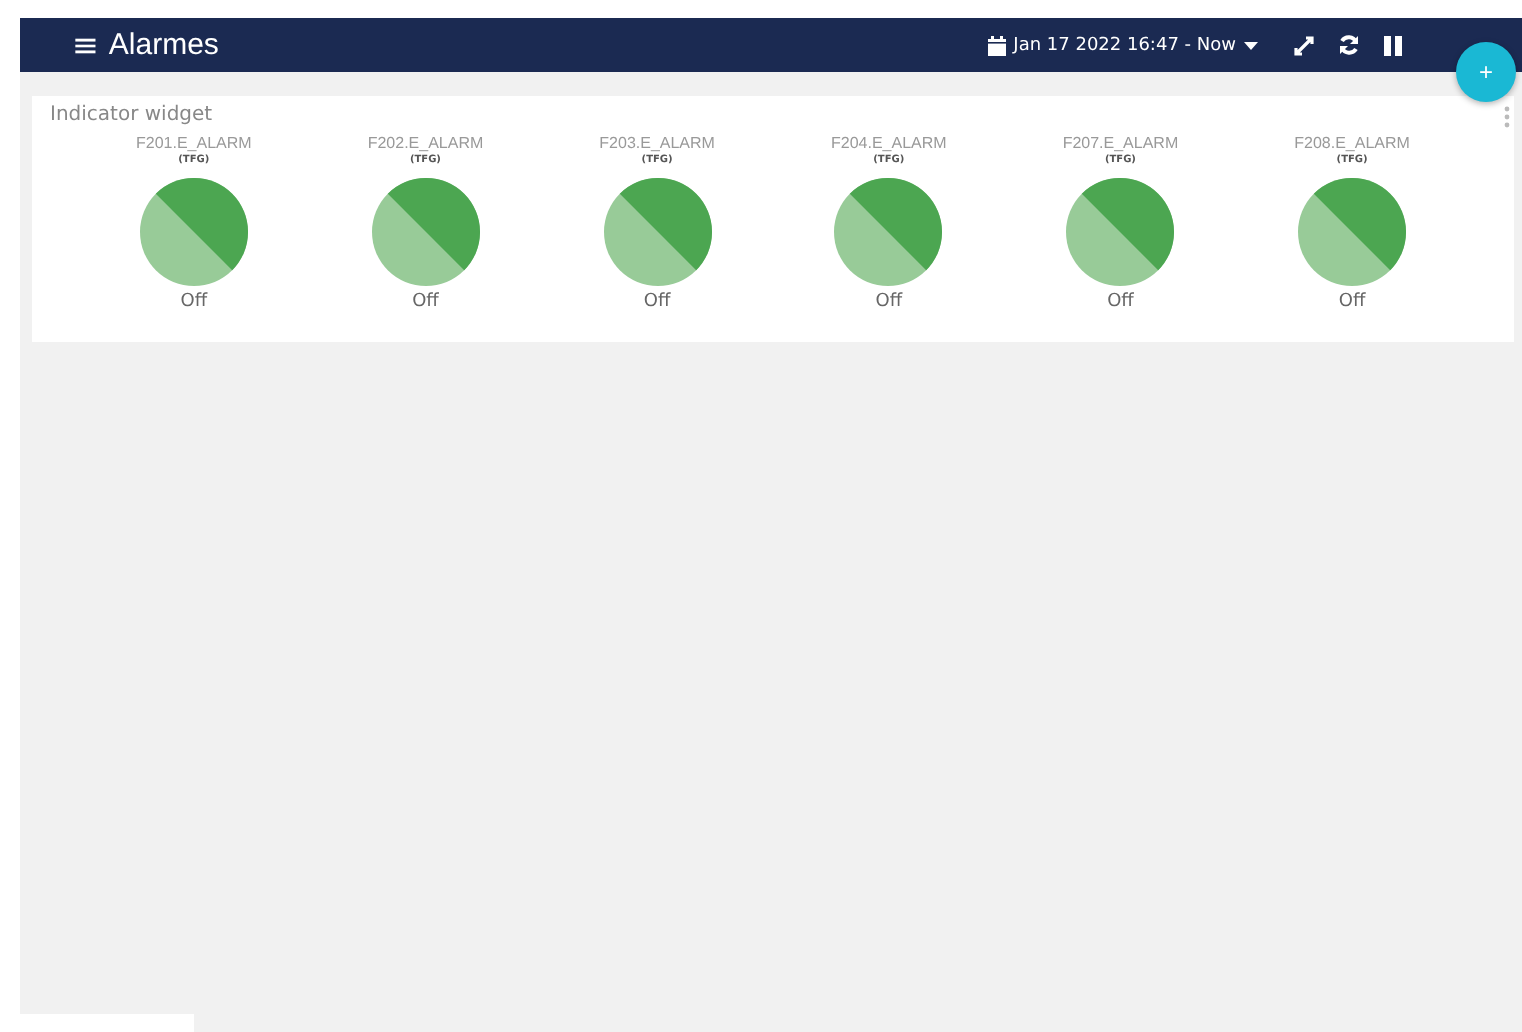  Describe the element at coordinates (996, 45) in the screenshot. I see `calendar-icon` at that location.